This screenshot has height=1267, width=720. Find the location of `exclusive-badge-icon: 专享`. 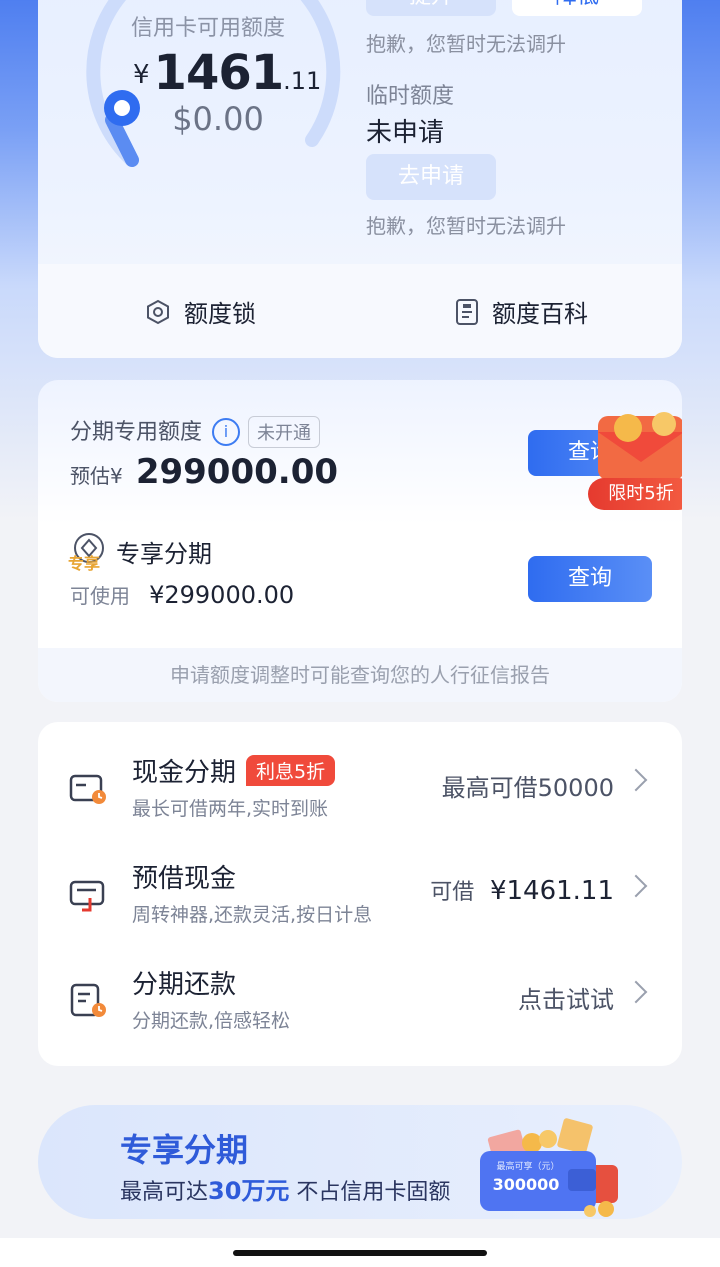

exclusive-badge-icon: 专享 is located at coordinates (88, 552).